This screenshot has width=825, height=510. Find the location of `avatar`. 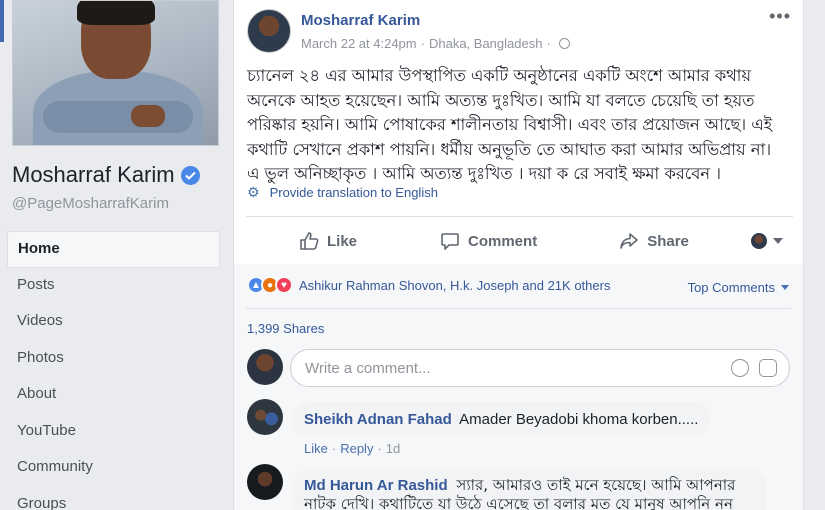

avatar is located at coordinates (759, 241).